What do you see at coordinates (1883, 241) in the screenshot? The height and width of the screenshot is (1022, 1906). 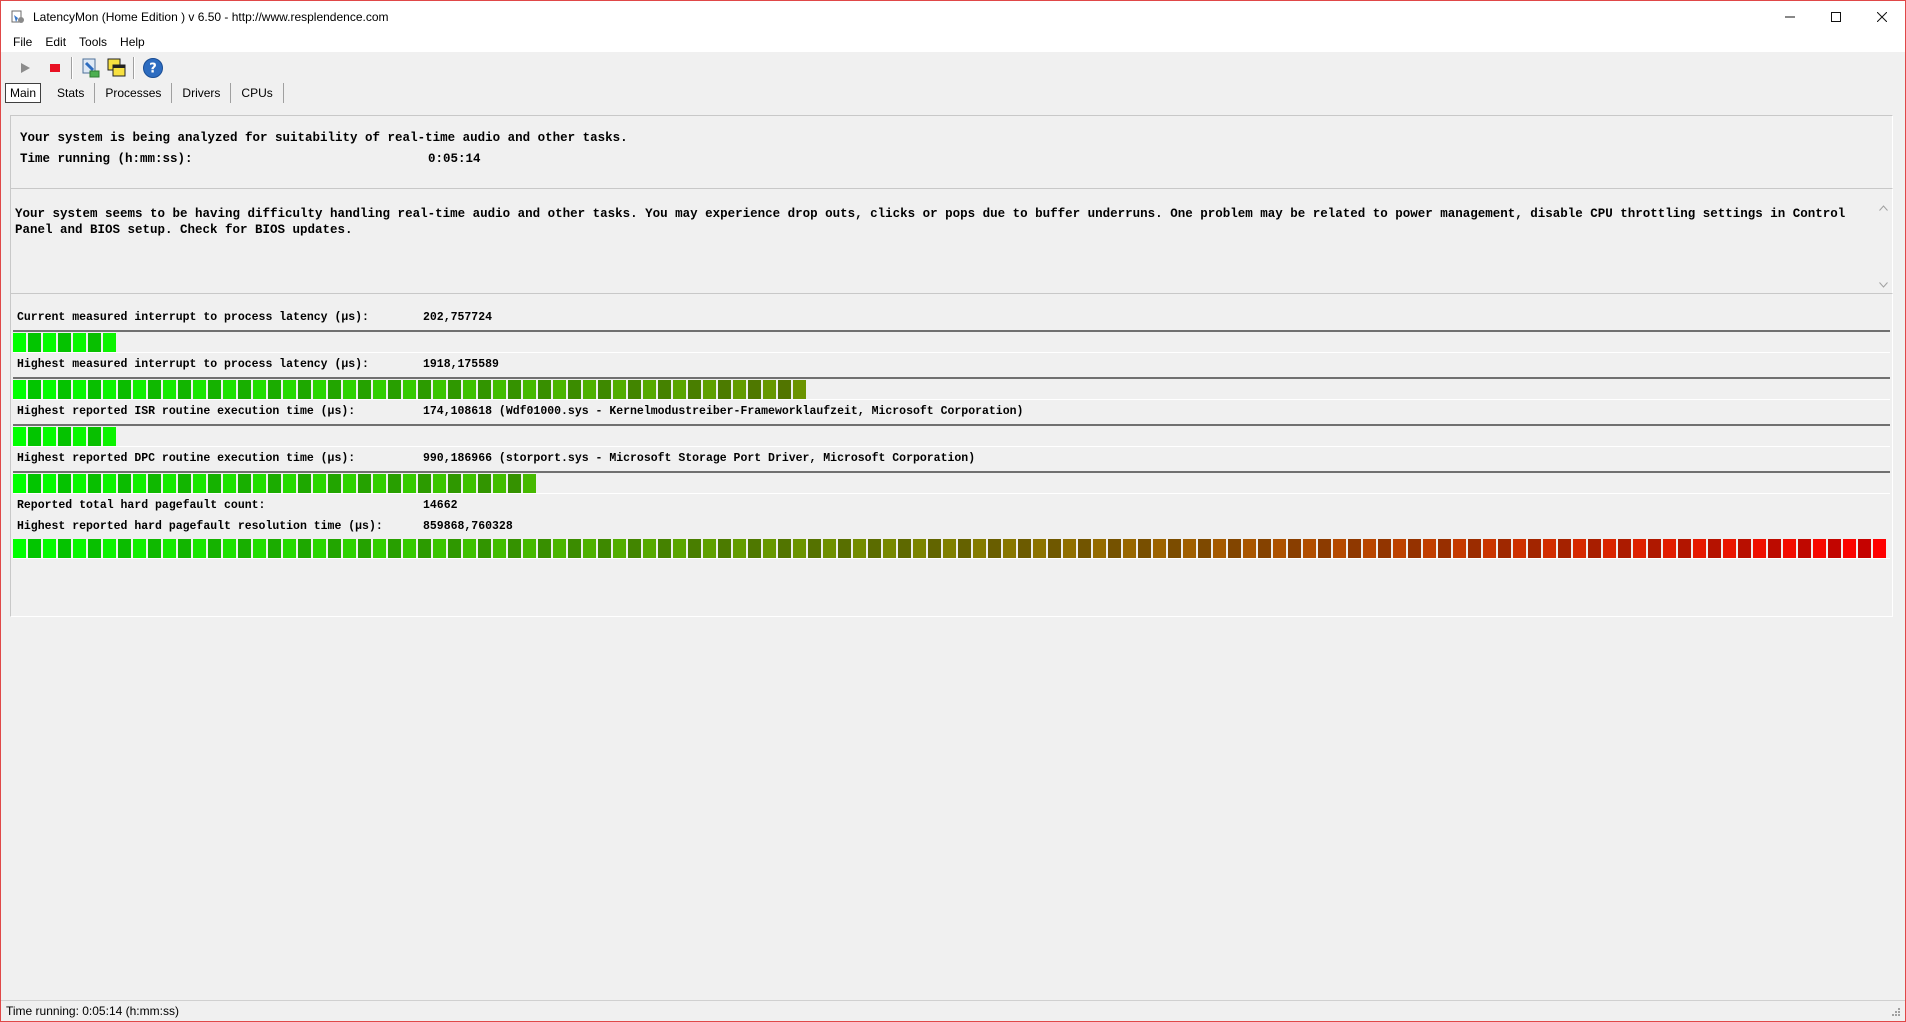 I see `conclusion-scrollbar` at bounding box center [1883, 241].